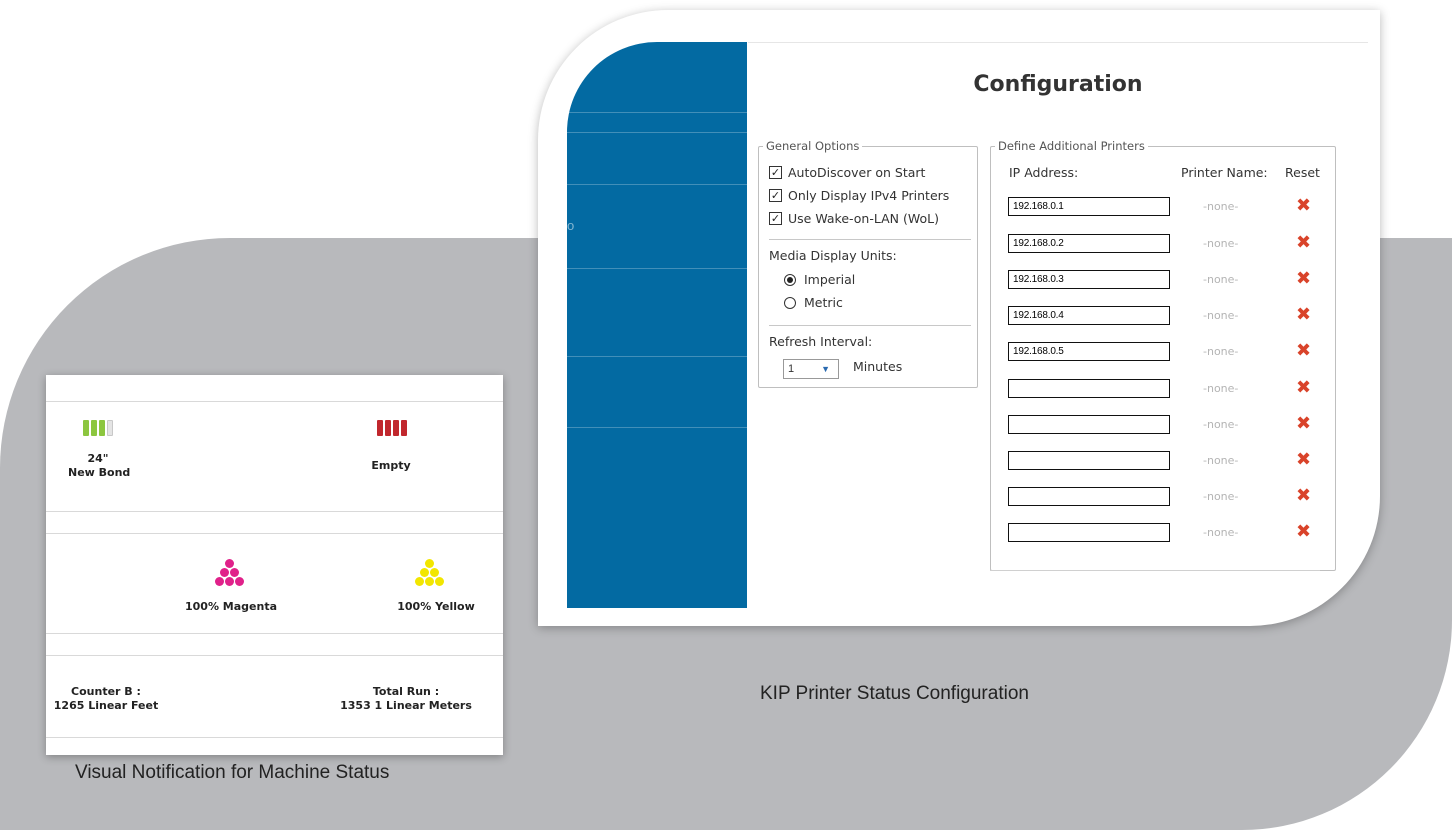 The image size is (1452, 830). I want to click on yellow-toner-icon, so click(430, 573).